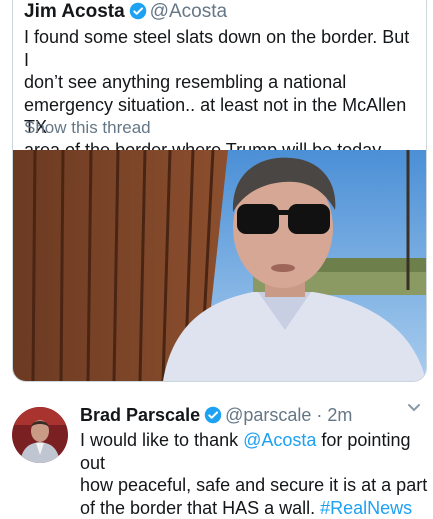 The width and height of the screenshot is (433, 519). Describe the element at coordinates (200, 508) in the screenshot. I see `text-segment: of the border that HAS a wall.` at that location.